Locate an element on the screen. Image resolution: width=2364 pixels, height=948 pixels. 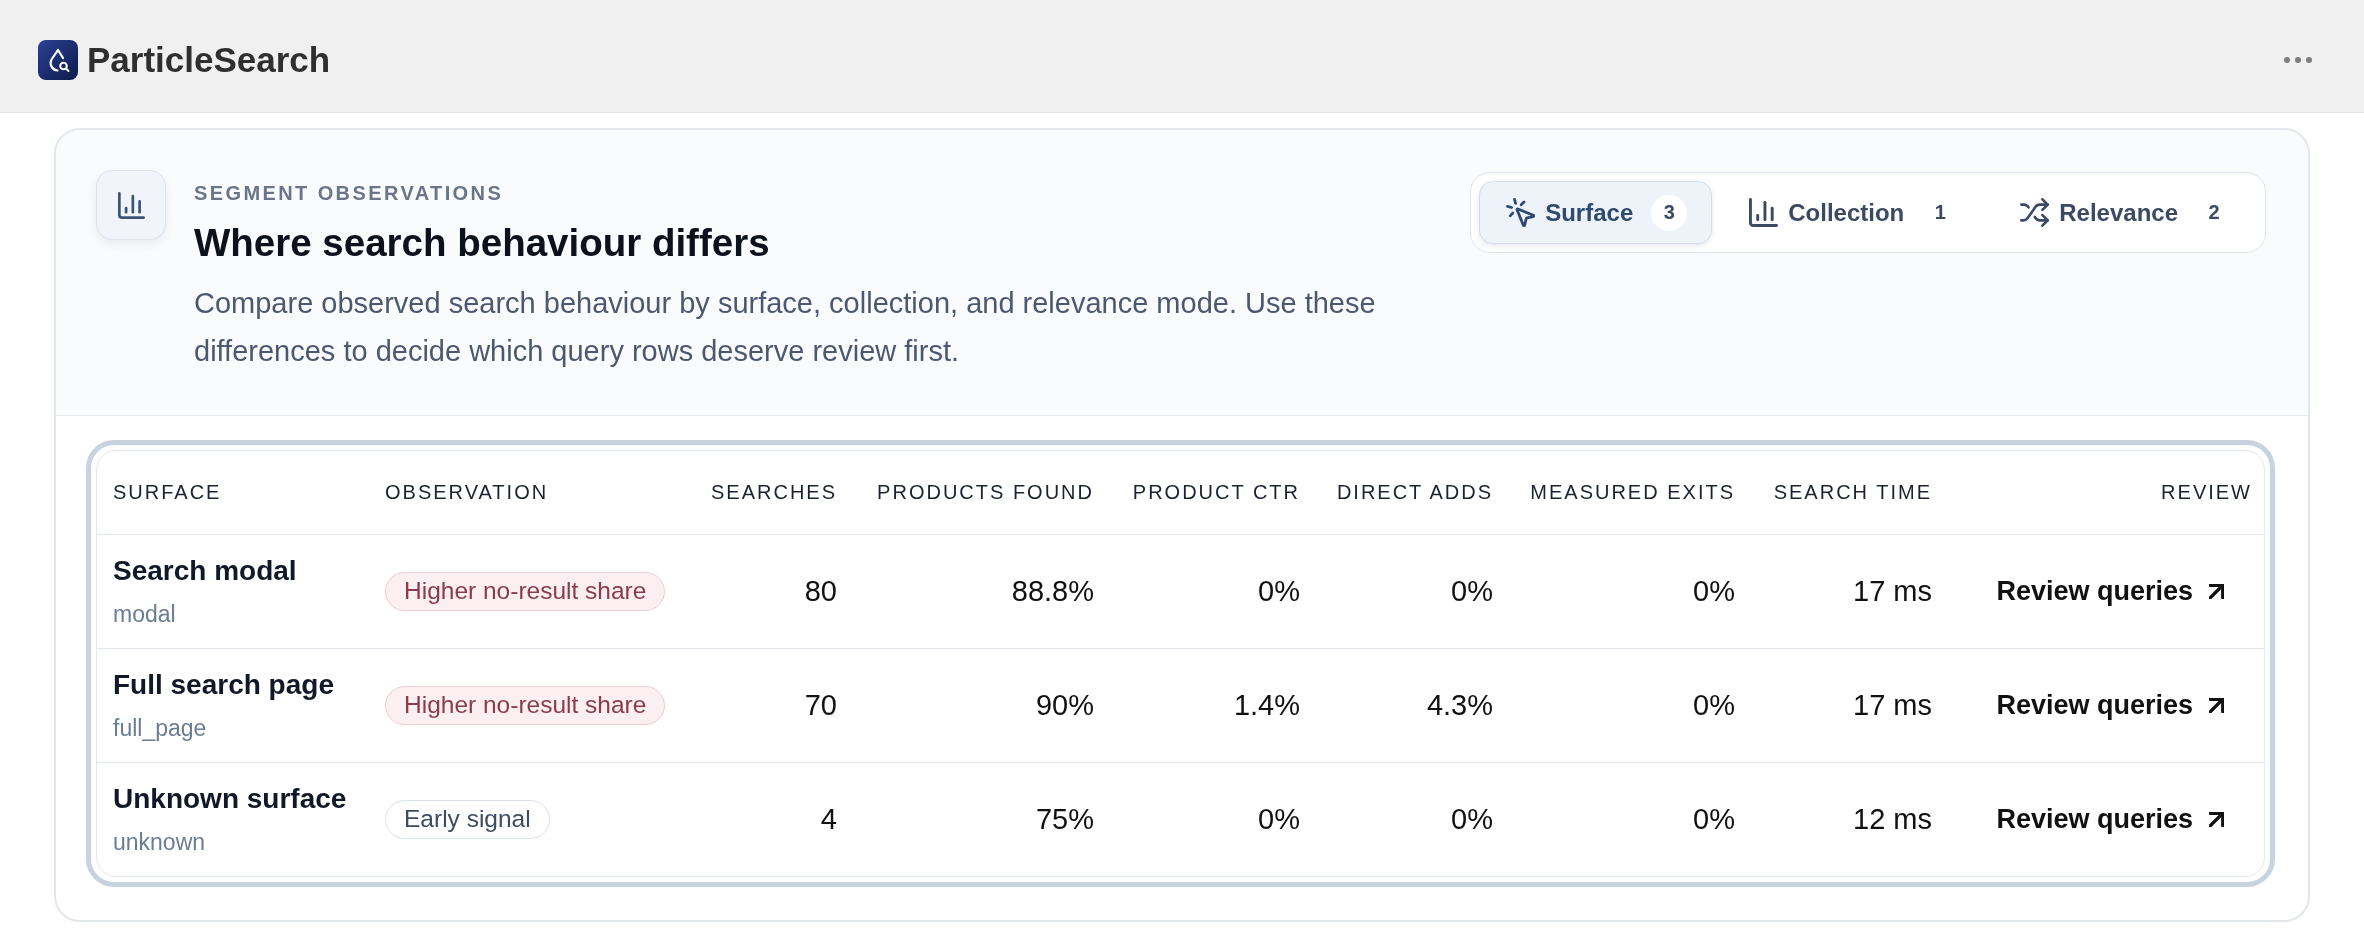
tab: Collection 1 is located at coordinates (1853, 212).